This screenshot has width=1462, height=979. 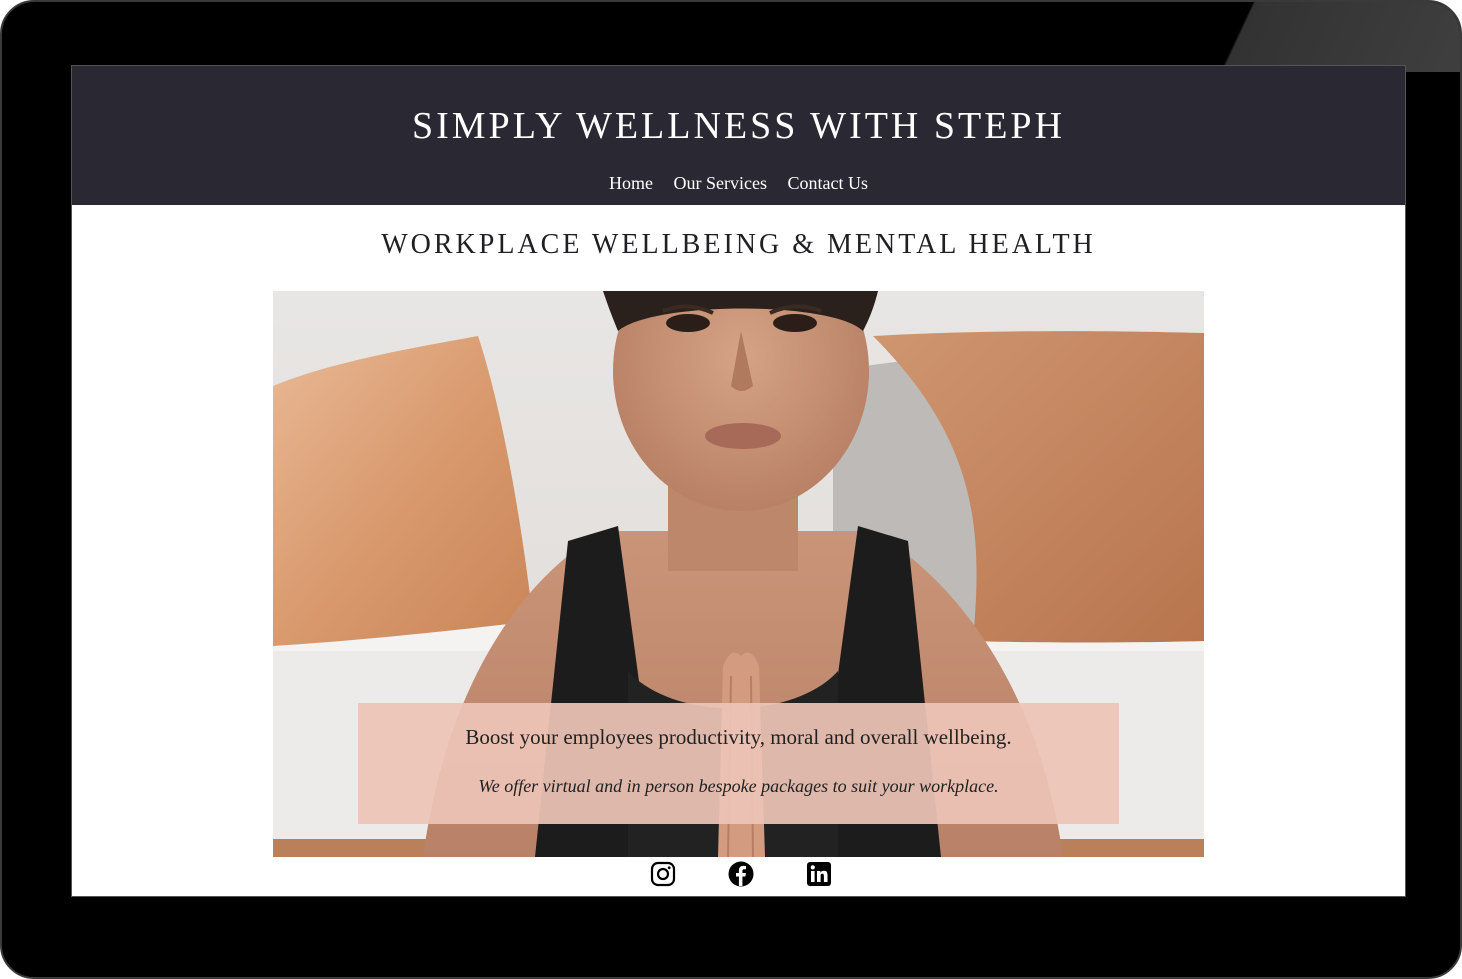 I want to click on main-nav: Home Our Services Contact Us, so click(x=738, y=183).